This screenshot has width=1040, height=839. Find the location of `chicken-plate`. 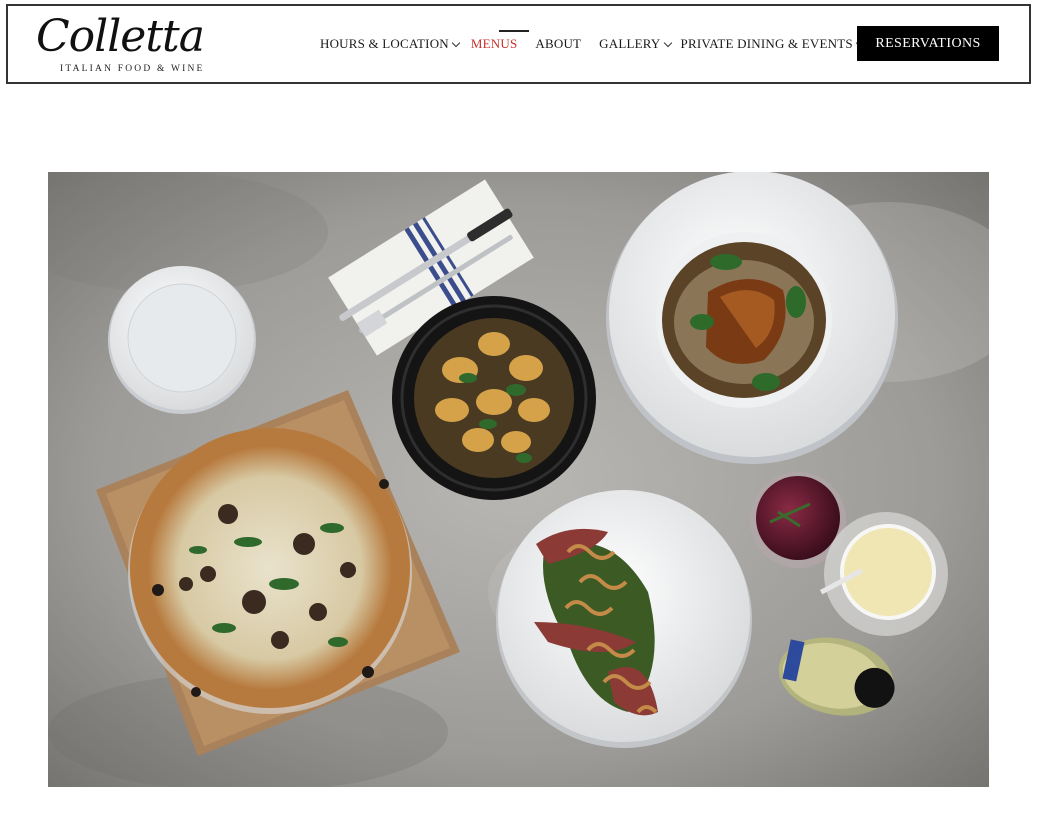

chicken-plate is located at coordinates (752, 318).